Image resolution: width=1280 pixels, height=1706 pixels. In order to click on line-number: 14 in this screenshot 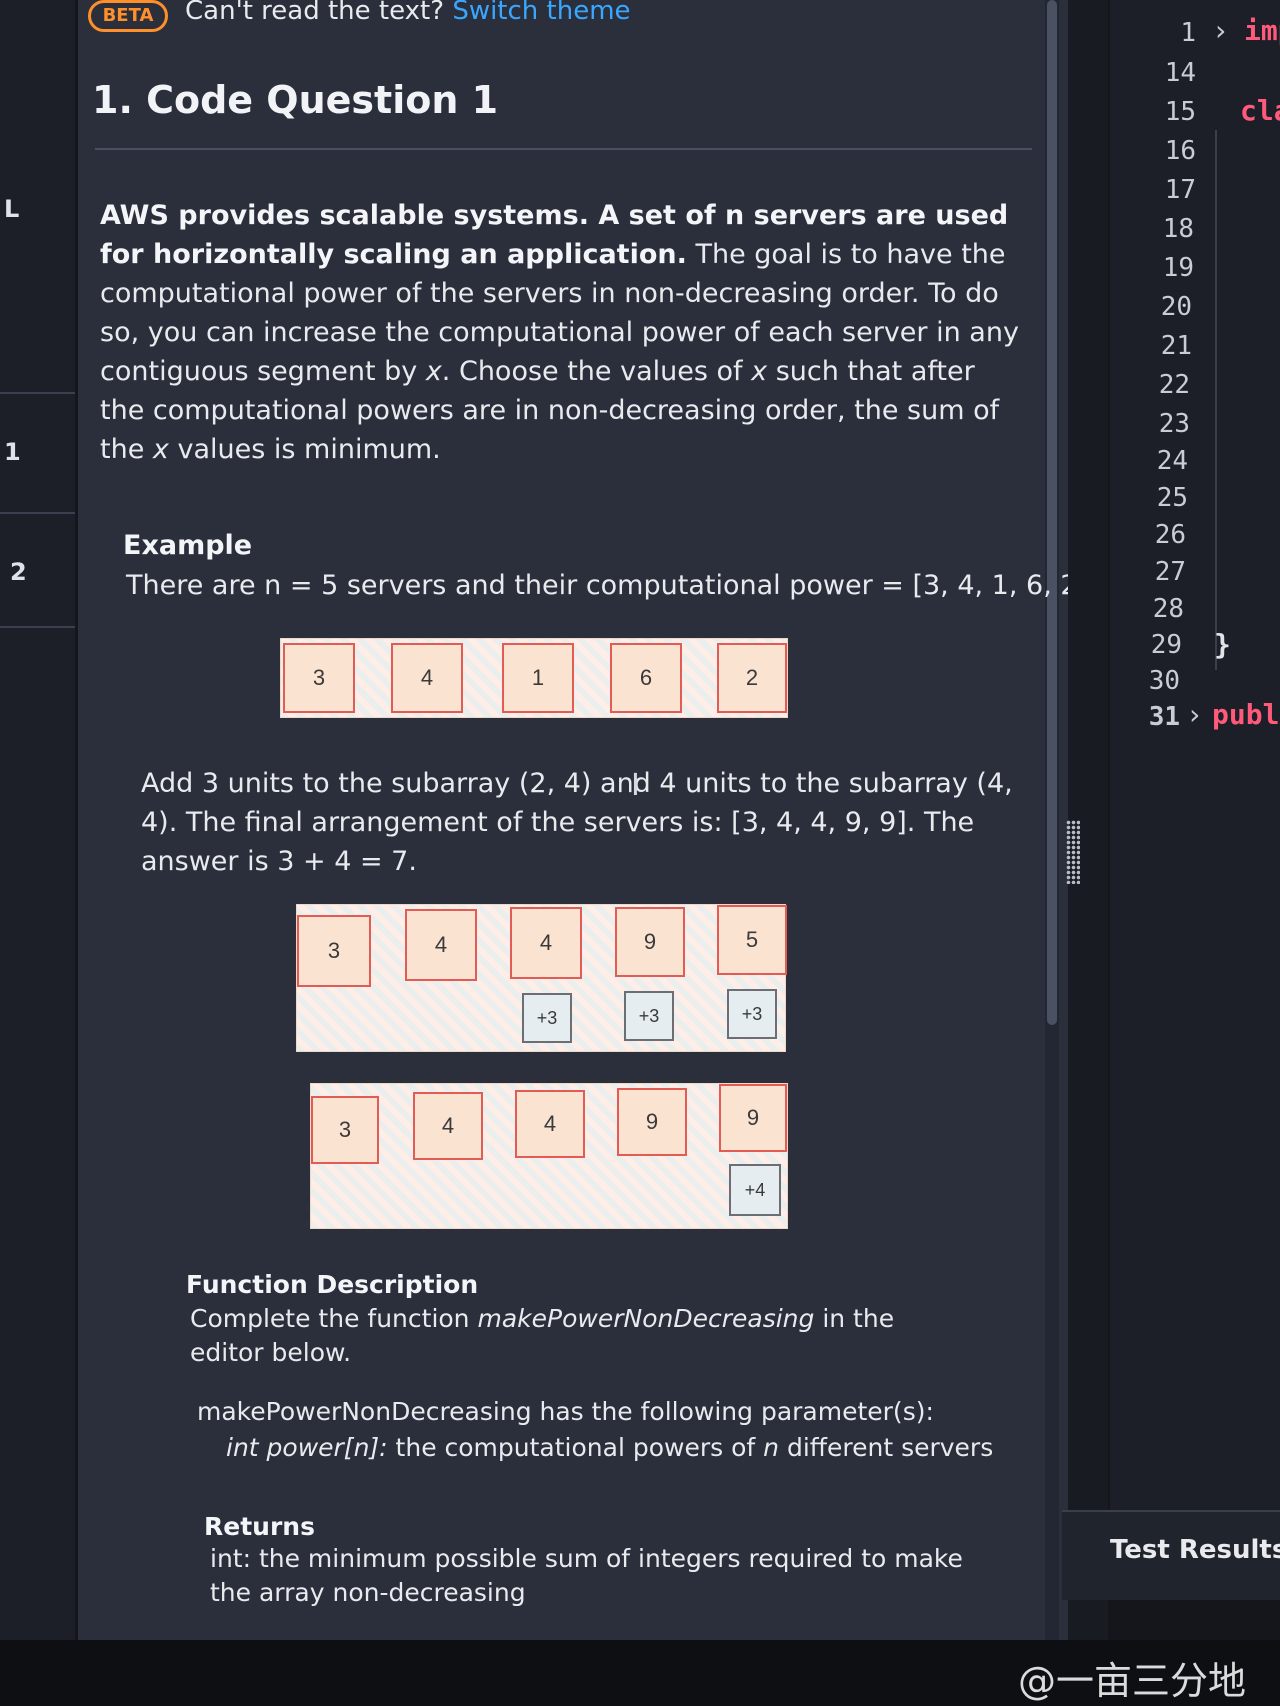, I will do `click(1180, 73)`.